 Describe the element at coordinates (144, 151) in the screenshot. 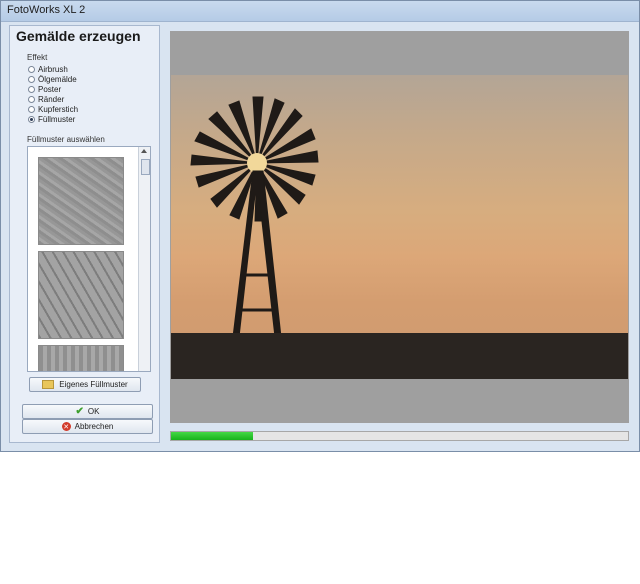

I see `scroll-up-arrow-icon` at that location.